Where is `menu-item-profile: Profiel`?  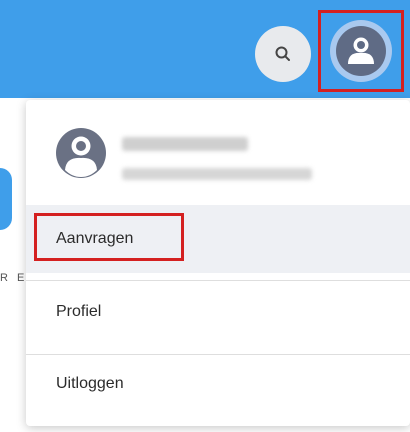
menu-item-profile: Profiel is located at coordinates (218, 312).